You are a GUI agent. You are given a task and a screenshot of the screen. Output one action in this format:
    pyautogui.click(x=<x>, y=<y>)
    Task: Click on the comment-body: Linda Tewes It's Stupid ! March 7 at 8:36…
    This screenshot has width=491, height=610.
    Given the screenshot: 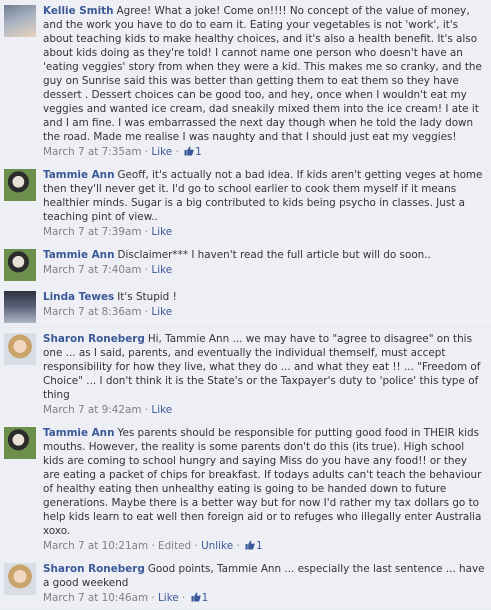 What is the action you would take?
    pyautogui.click(x=264, y=304)
    